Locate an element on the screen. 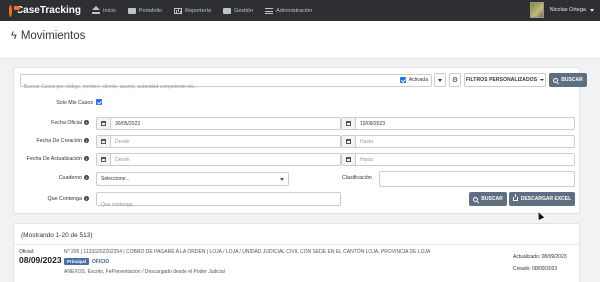 This screenshot has width=600, height=282. avatar is located at coordinates (536, 10).